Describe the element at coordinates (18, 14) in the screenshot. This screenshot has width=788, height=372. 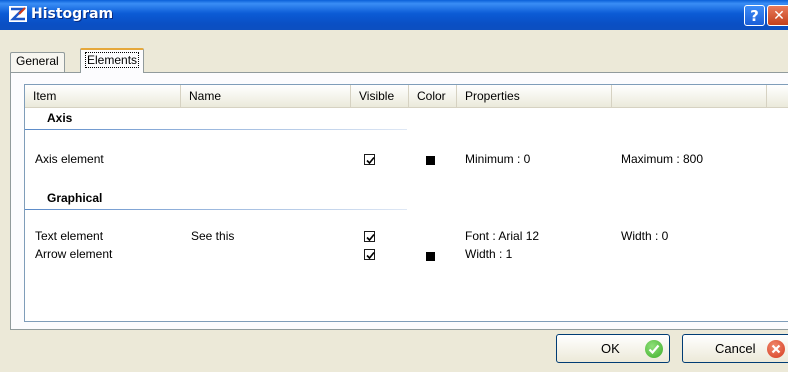
I see `histogram-app-icon` at that location.